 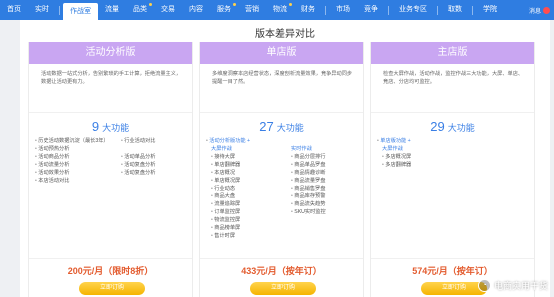 What do you see at coordinates (252, 10) in the screenshot?
I see `nav-item: 营销` at bounding box center [252, 10].